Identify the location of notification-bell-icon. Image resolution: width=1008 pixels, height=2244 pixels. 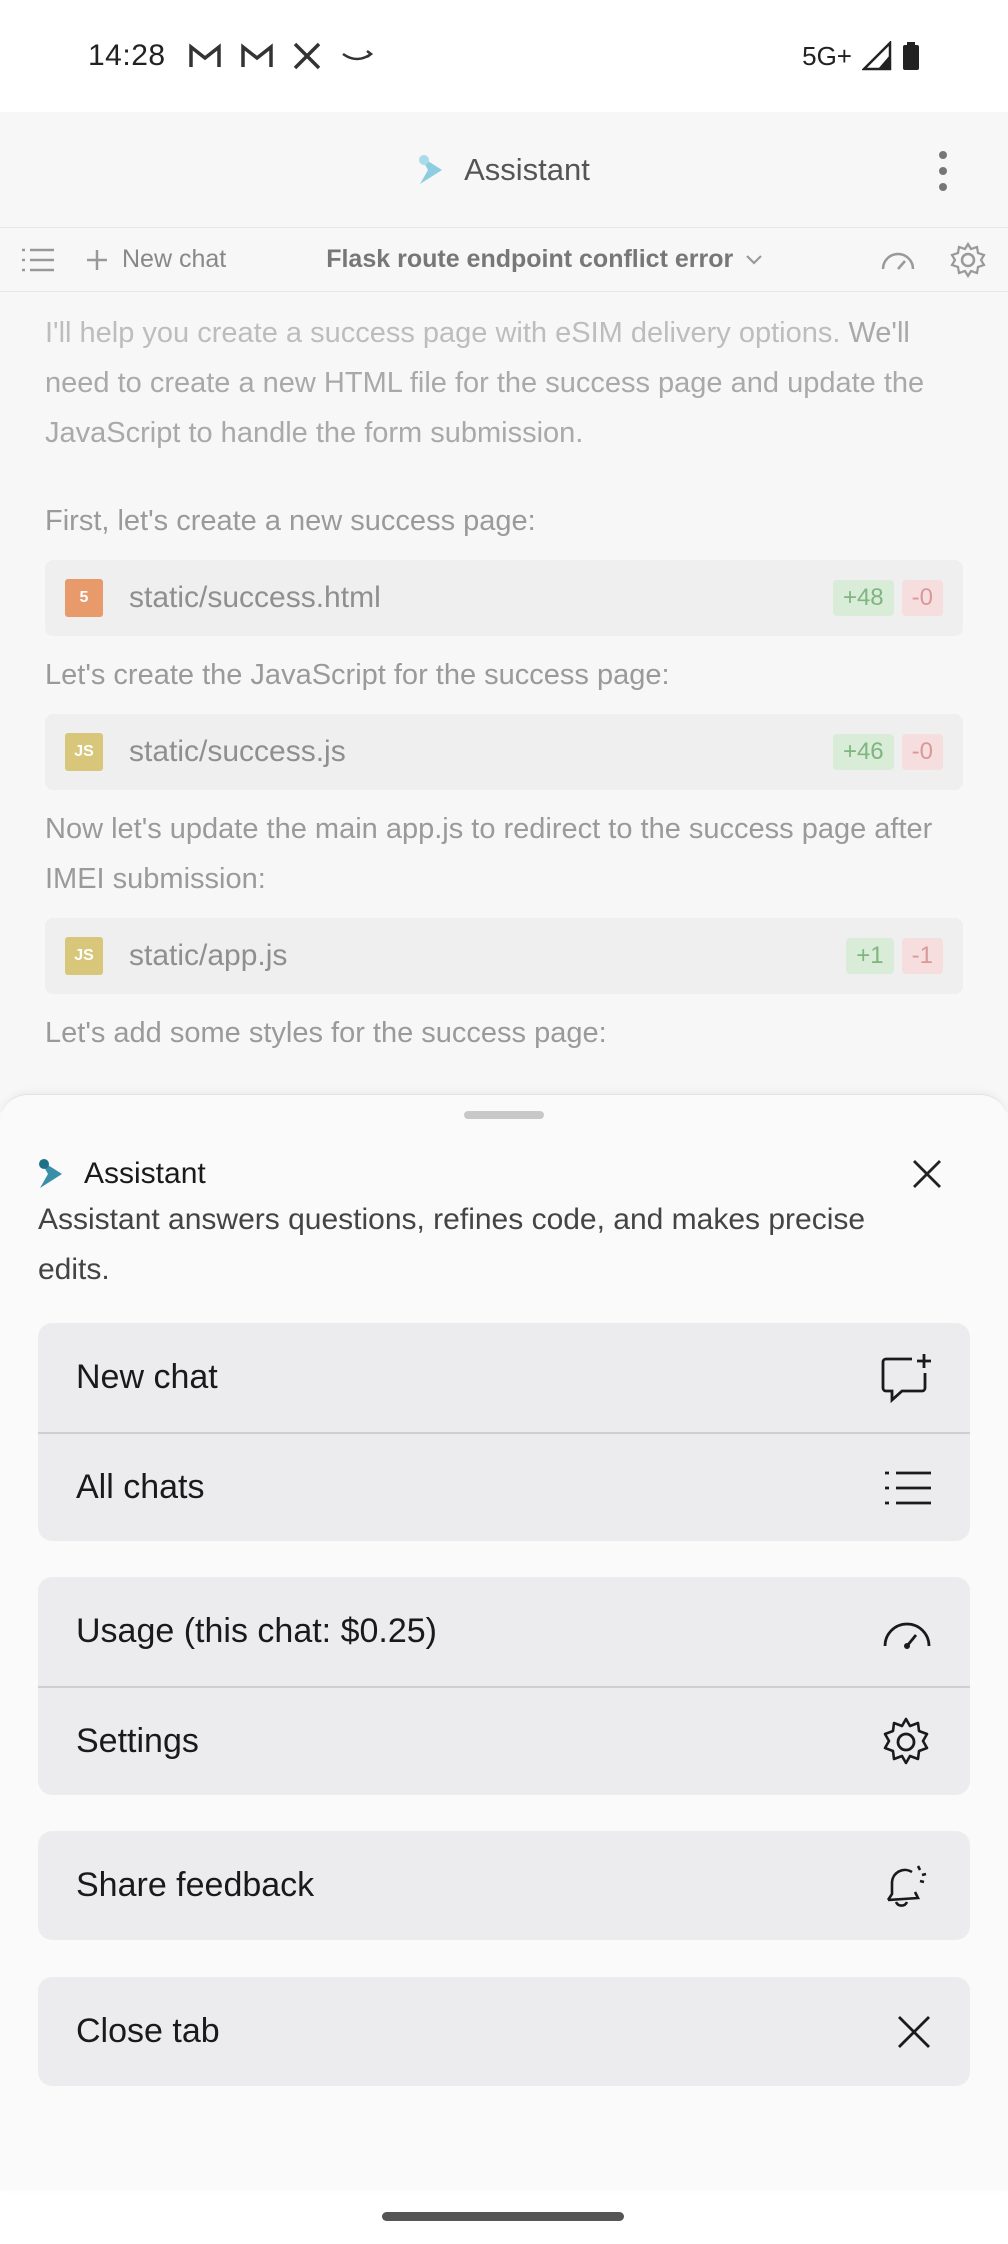
(906, 1885).